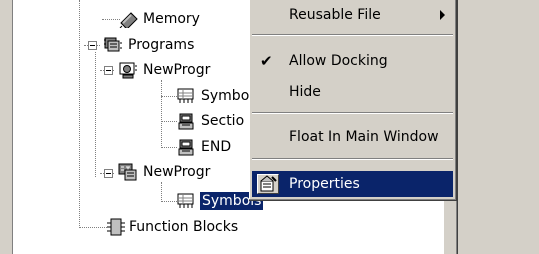 This screenshot has width=539, height=254. I want to click on menu-item-label: Float In Main Window, so click(364, 137).